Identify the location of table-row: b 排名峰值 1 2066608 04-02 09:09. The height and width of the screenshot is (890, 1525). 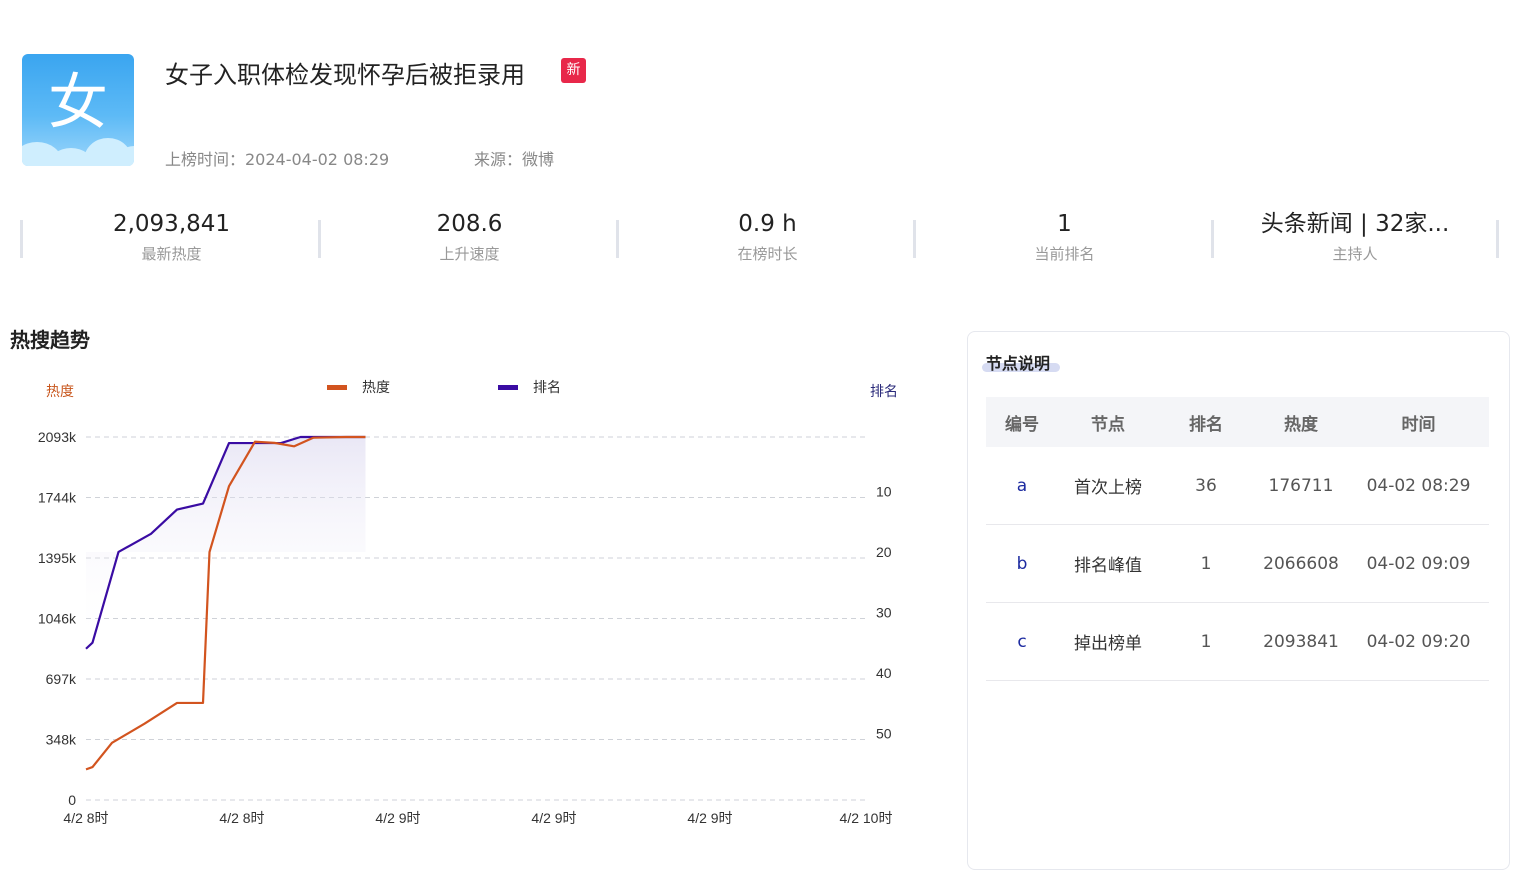
(1237, 564).